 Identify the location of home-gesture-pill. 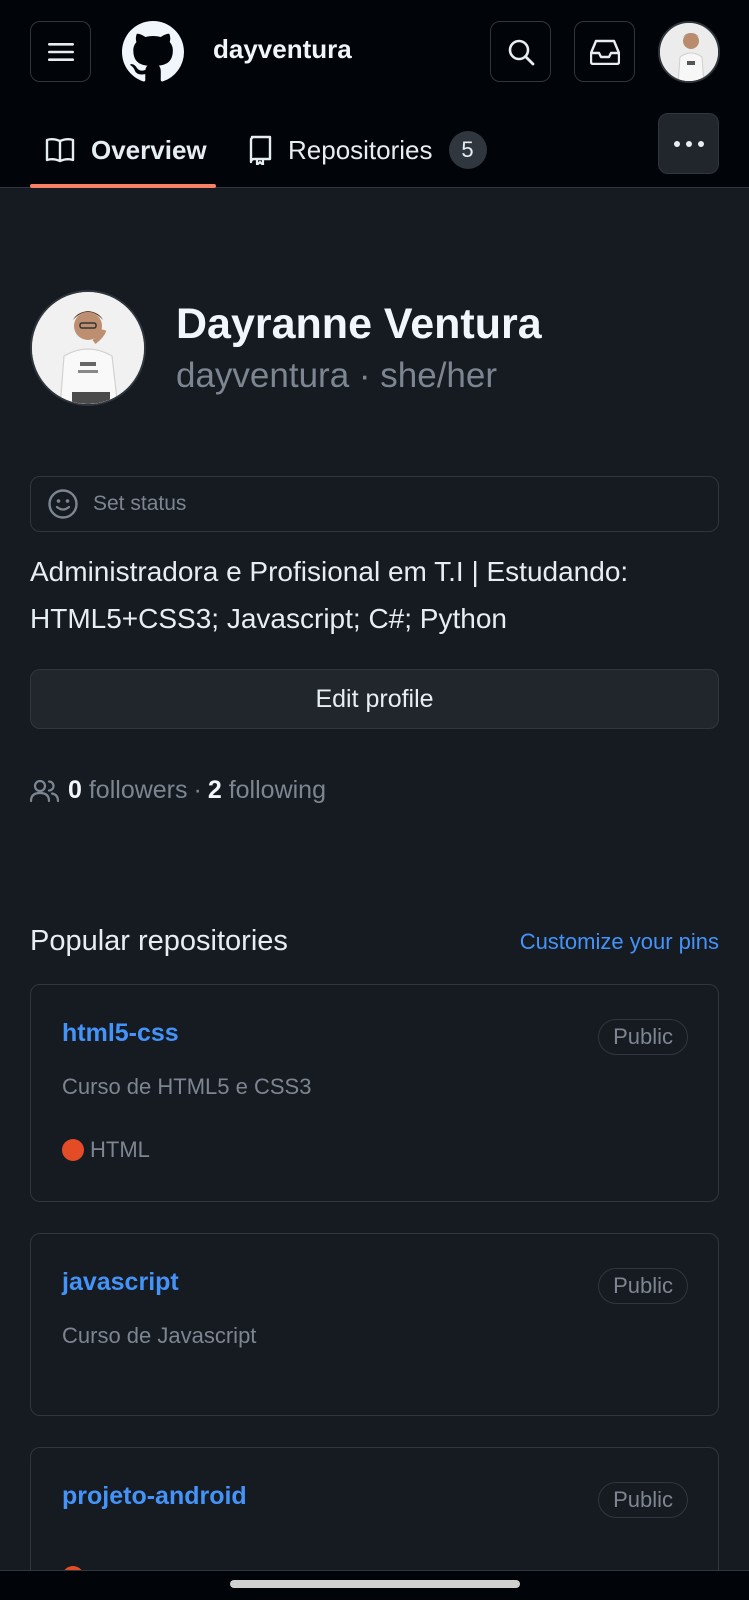
(375, 1584).